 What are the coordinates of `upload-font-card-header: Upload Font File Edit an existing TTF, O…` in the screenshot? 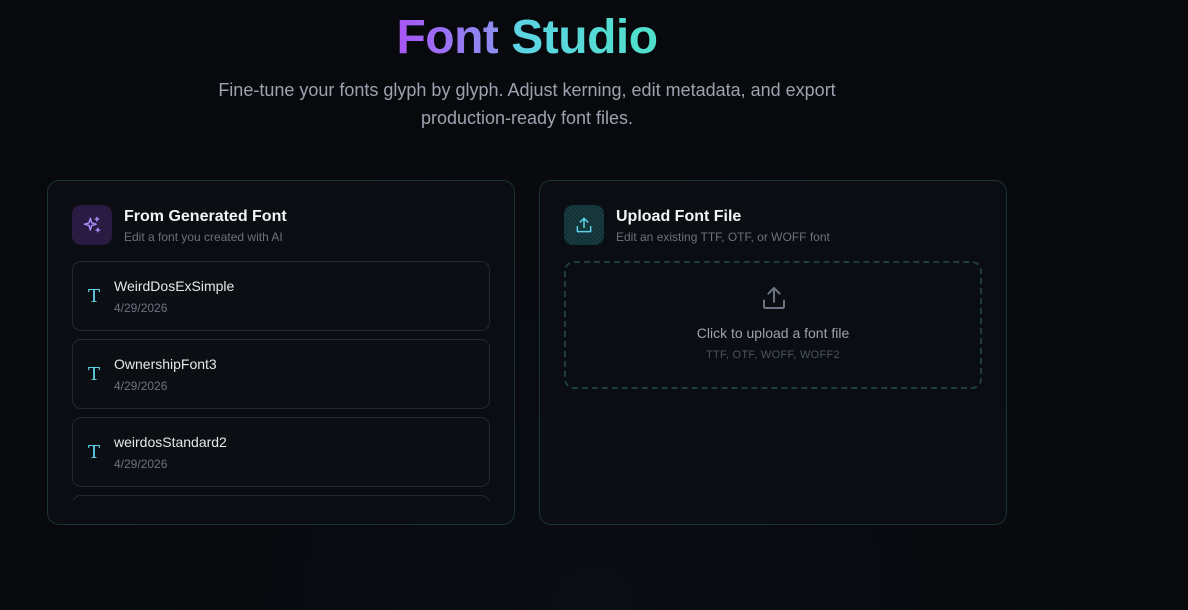 It's located at (697, 225).